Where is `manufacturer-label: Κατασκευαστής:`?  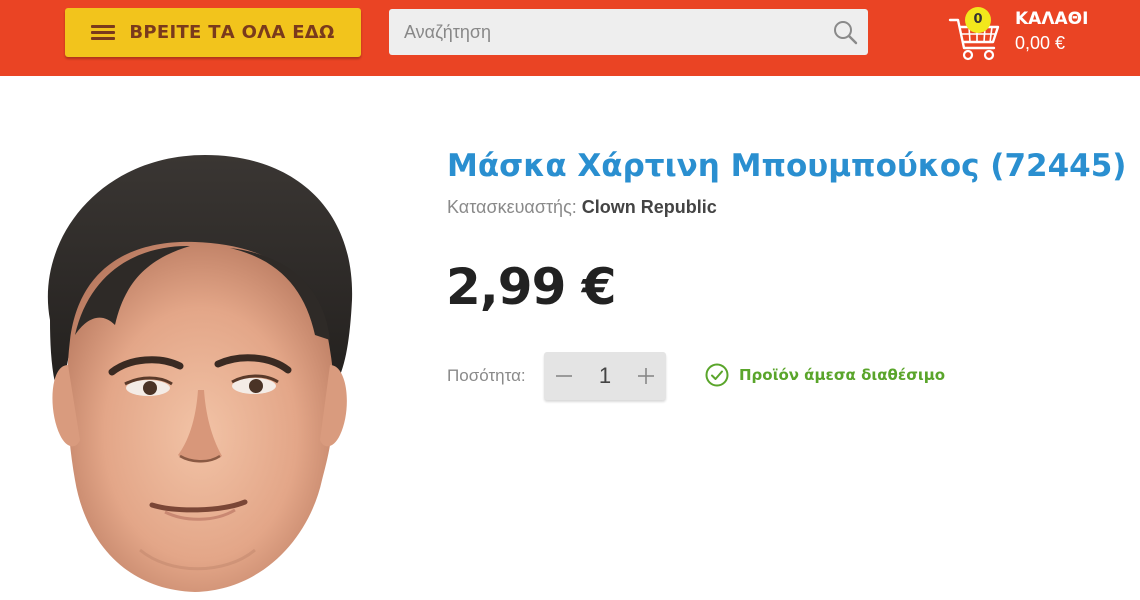 manufacturer-label: Κατασκευαστής: is located at coordinates (512, 207).